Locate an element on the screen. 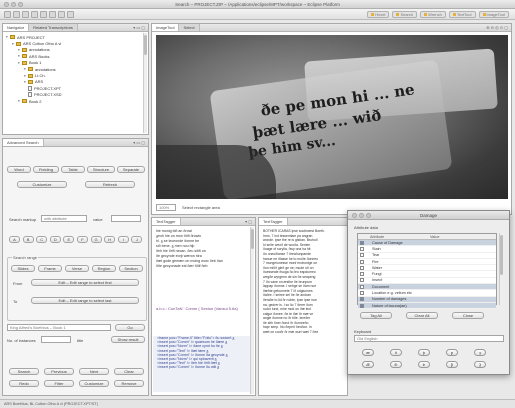 Image resolution: width=515 pixels, height=408 pixels. forward-icon is located at coordinates (61, 14).